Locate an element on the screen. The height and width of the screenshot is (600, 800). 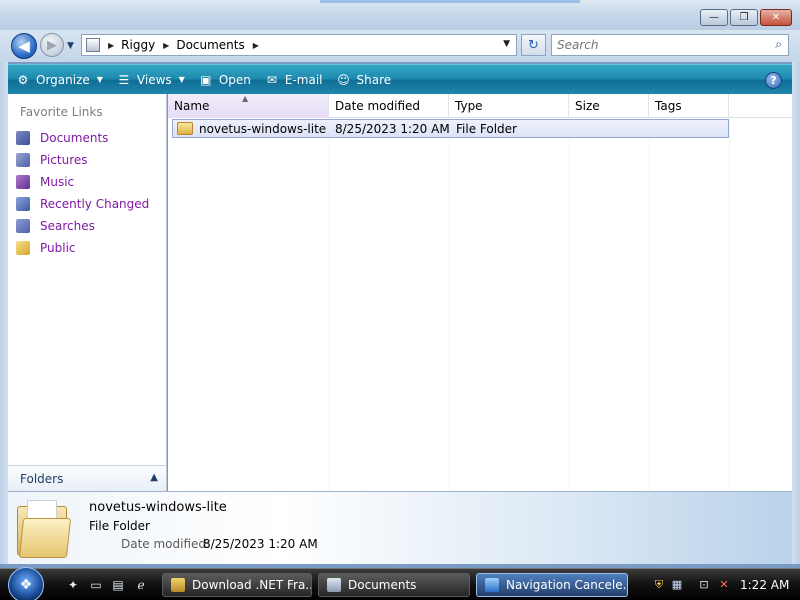
folder-large-icon is located at coordinates (44, 528).